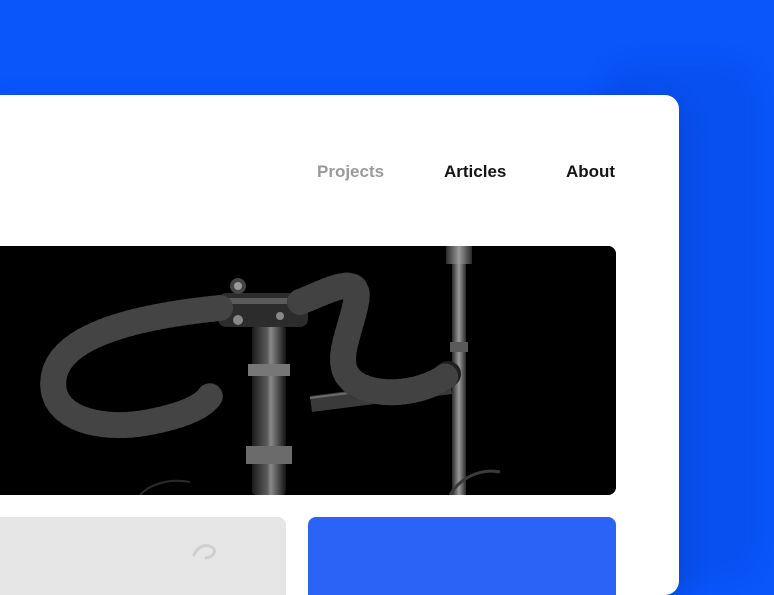 This screenshot has width=774, height=595. I want to click on project-card-gray, so click(143, 556).